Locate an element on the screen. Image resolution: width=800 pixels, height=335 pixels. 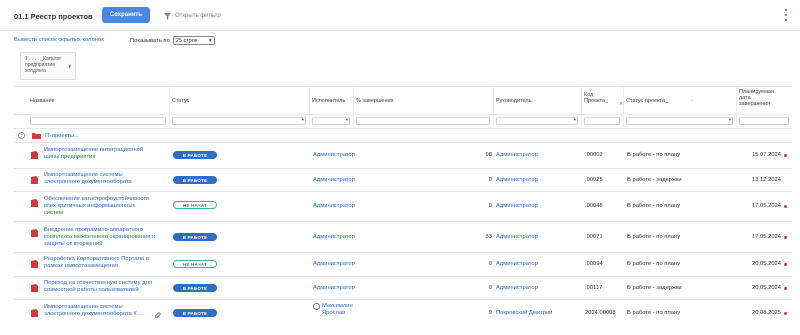
project-code: .00002 is located at coordinates (594, 155).